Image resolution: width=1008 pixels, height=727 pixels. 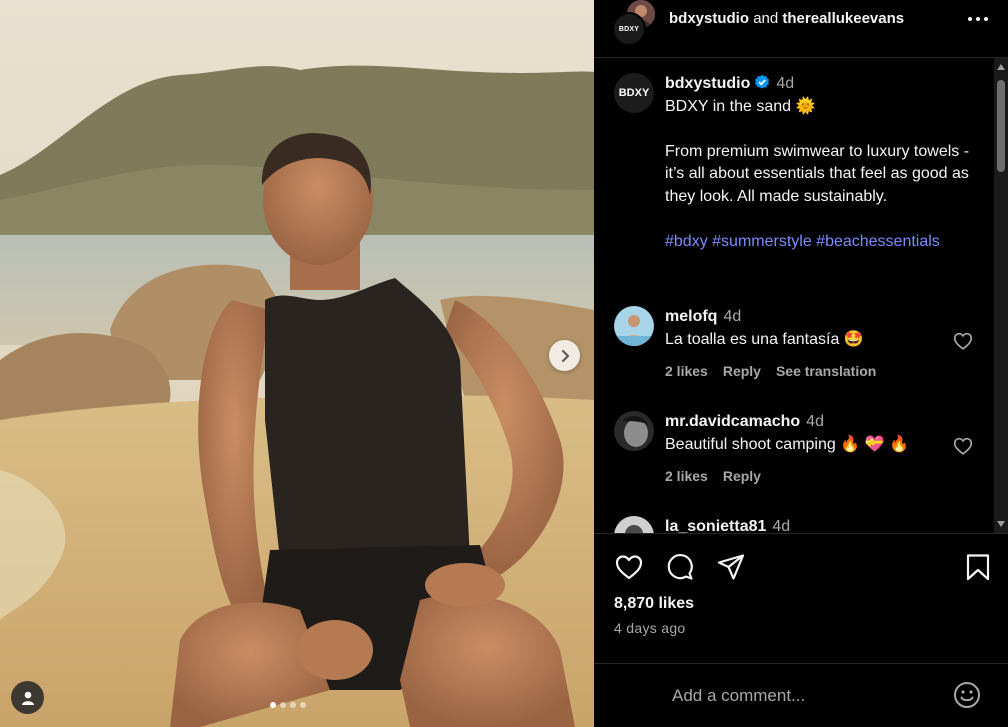 I want to click on chevron-right-icon, so click(x=565, y=355).